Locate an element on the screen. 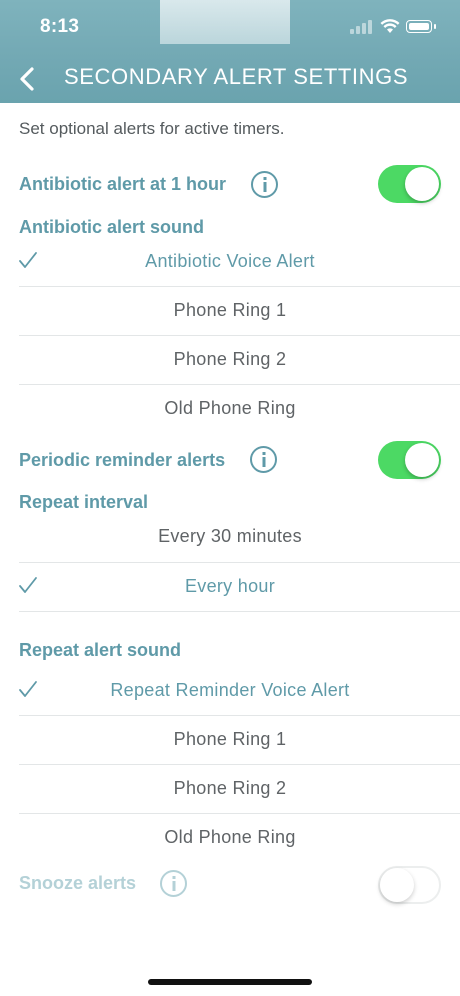  antibiotic-sound-option: Antibiotic Voice Alert is located at coordinates (230, 261).